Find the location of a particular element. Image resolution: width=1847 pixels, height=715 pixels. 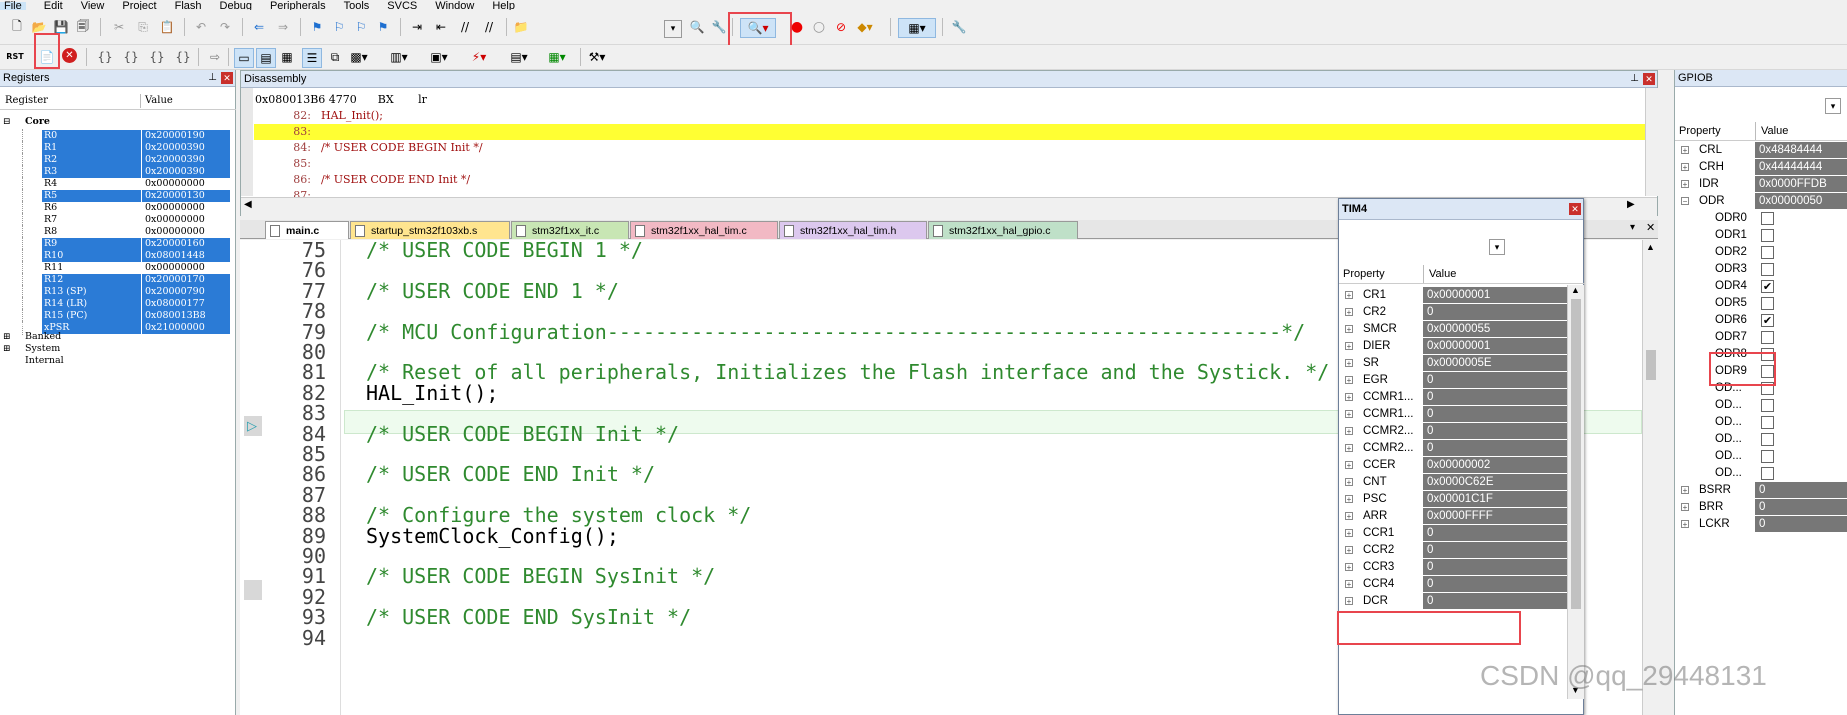

gpiob-bit-row: ODR1 is located at coordinates (1761, 235).